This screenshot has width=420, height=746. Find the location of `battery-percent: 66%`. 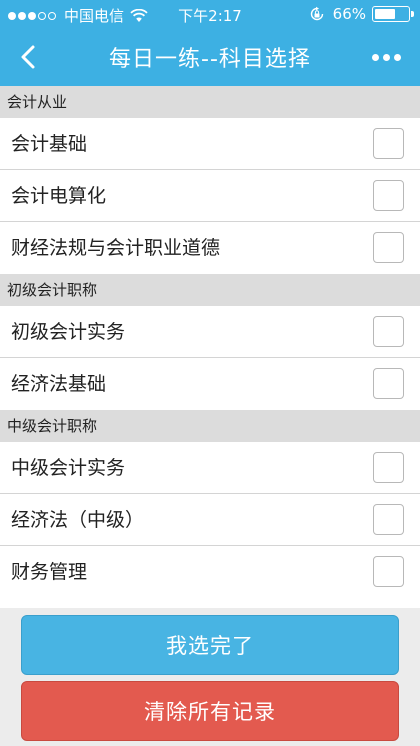

battery-percent: 66% is located at coordinates (349, 14).